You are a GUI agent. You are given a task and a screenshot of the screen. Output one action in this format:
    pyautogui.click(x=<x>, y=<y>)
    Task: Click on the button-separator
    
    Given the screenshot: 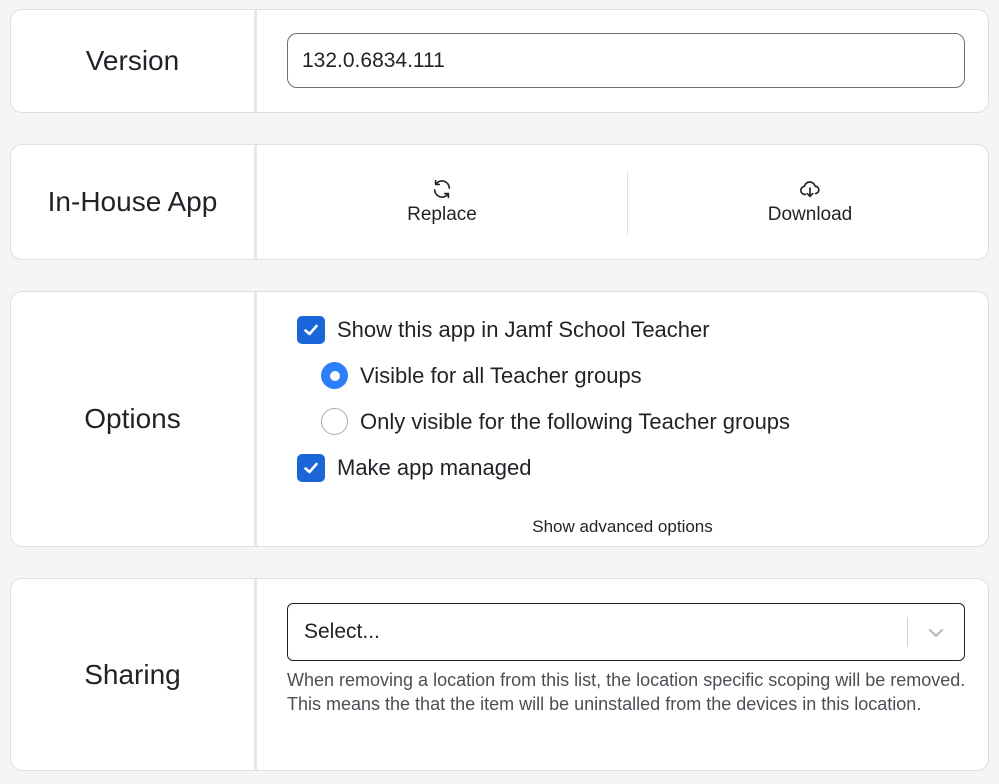 What is the action you would take?
    pyautogui.click(x=627, y=203)
    